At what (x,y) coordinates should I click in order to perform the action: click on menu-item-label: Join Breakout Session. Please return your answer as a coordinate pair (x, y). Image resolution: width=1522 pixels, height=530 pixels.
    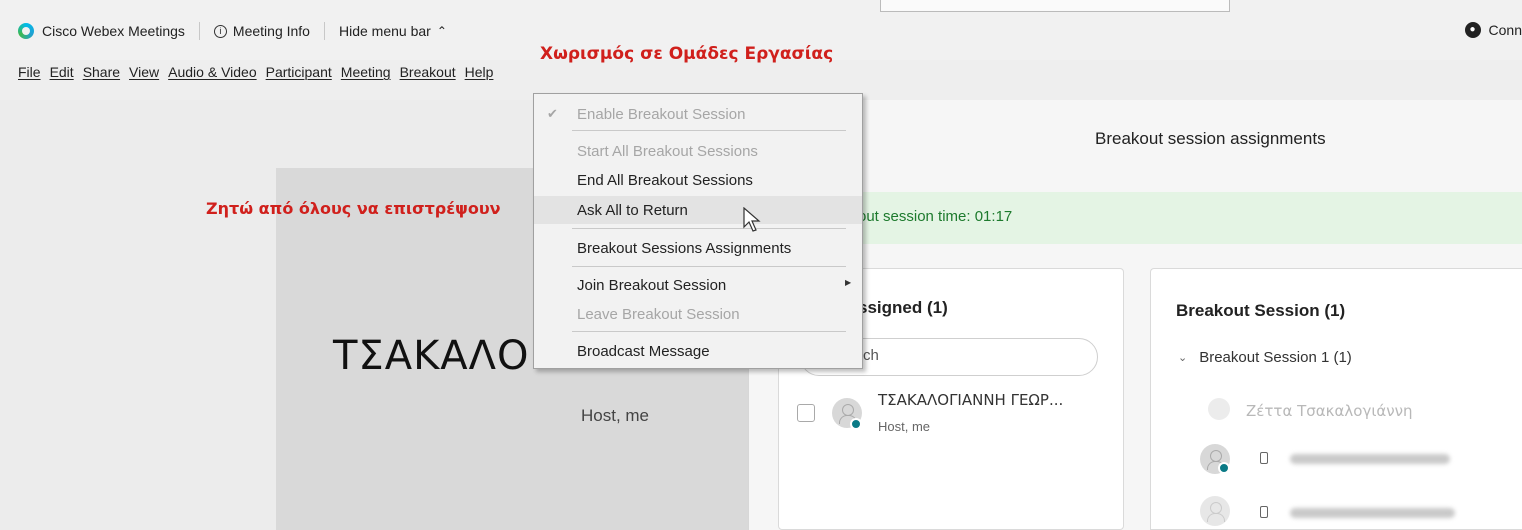
    Looking at the image, I should click on (652, 285).